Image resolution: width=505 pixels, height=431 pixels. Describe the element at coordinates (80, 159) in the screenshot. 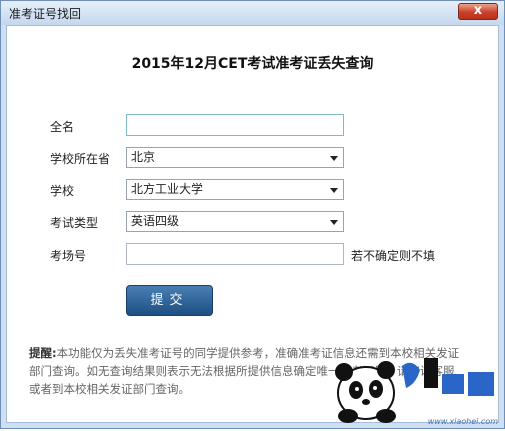

I see `province-label: 学校所在省` at that location.